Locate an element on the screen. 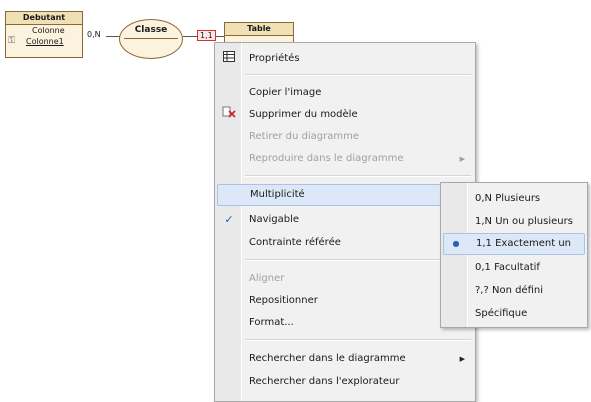  entity-key-label: Colonne1 is located at coordinates (45, 41).